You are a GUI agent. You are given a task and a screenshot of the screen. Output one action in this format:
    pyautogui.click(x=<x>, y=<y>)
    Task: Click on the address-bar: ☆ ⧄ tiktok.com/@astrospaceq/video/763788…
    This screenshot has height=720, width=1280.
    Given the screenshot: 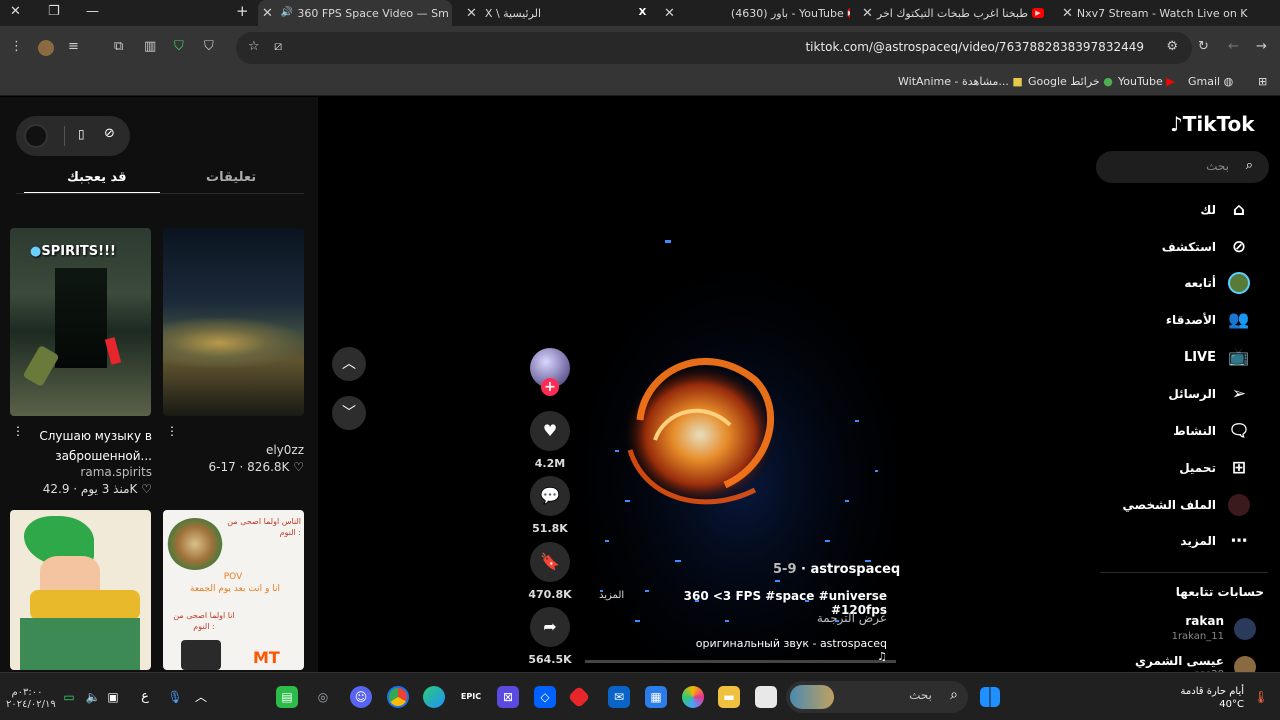 What is the action you would take?
    pyautogui.click(x=714, y=48)
    